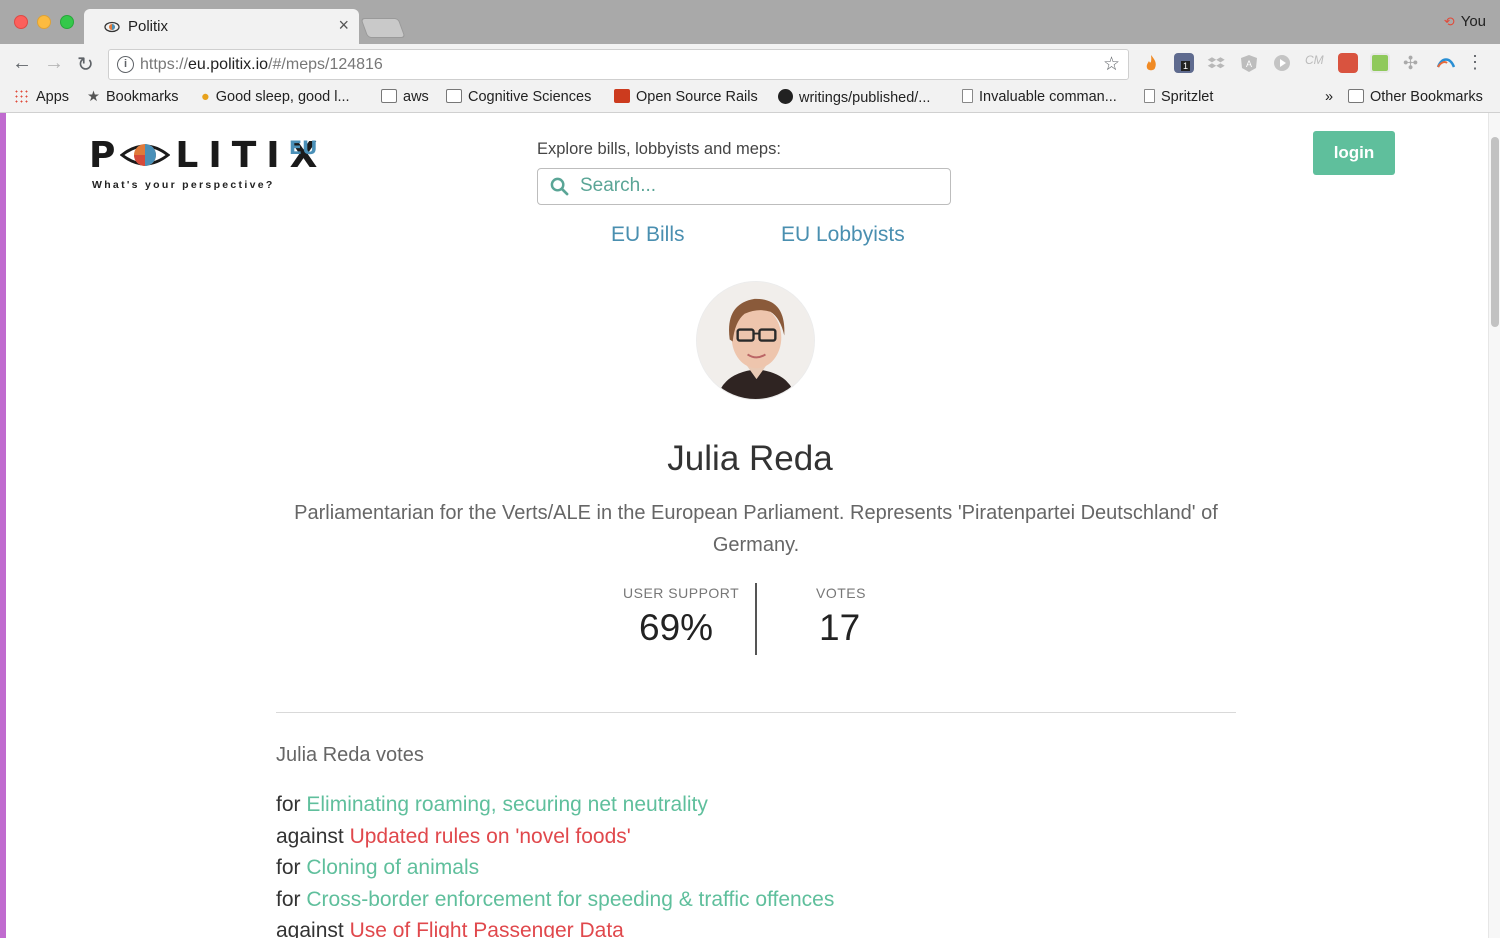 The image size is (1500, 938). I want to click on bookmark-apps: Apps, so click(41, 97).